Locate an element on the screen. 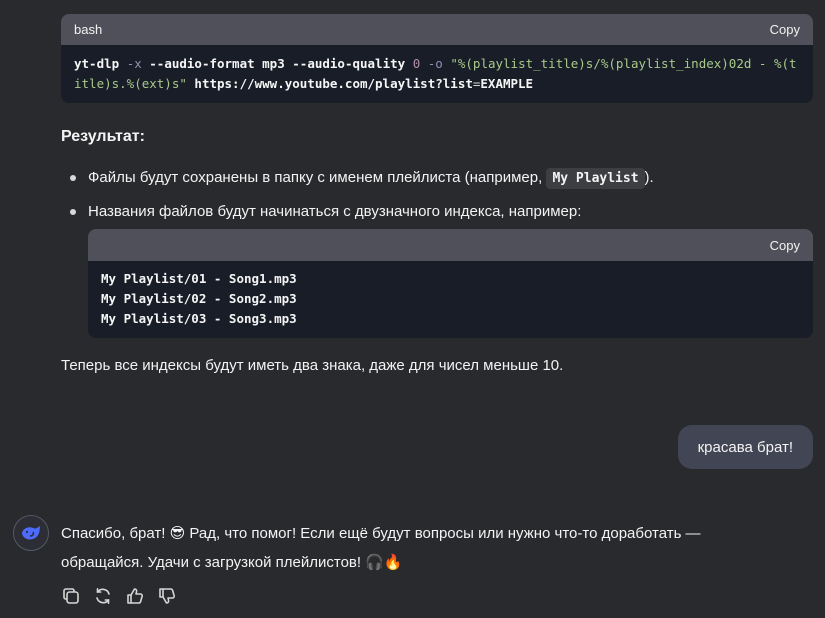 The height and width of the screenshot is (618, 825). dislike-button is located at coordinates (167, 596).